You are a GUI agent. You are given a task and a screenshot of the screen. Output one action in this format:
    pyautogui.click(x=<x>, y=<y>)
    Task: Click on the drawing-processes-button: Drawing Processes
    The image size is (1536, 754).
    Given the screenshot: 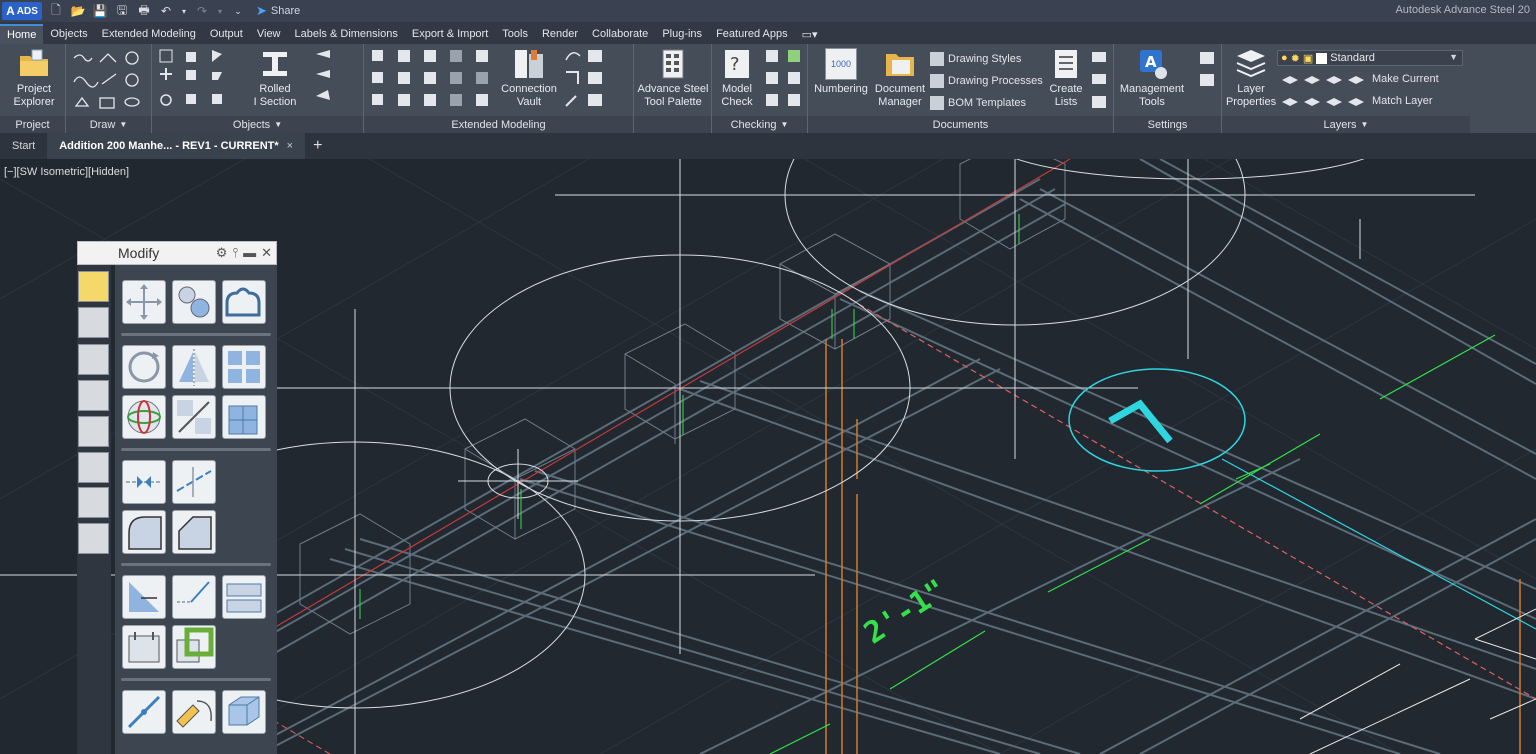 What is the action you would take?
    pyautogui.click(x=986, y=81)
    